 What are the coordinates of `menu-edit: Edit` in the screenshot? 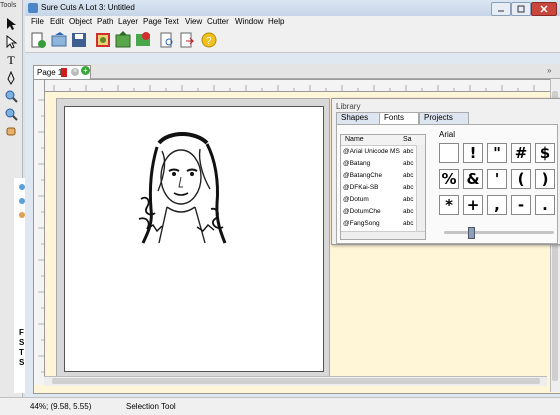 It's located at (57, 21).